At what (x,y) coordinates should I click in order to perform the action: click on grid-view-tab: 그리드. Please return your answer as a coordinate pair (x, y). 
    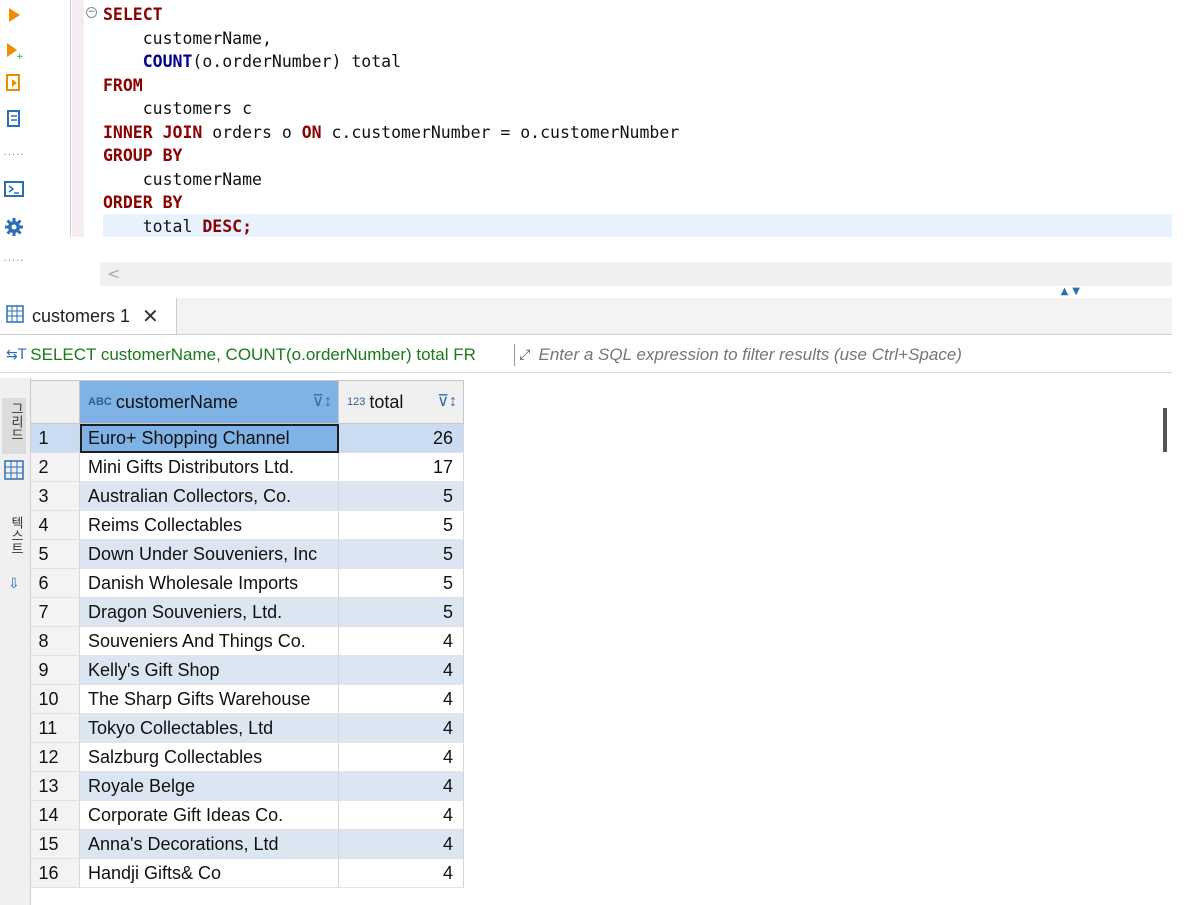
    Looking at the image, I should click on (15, 421).